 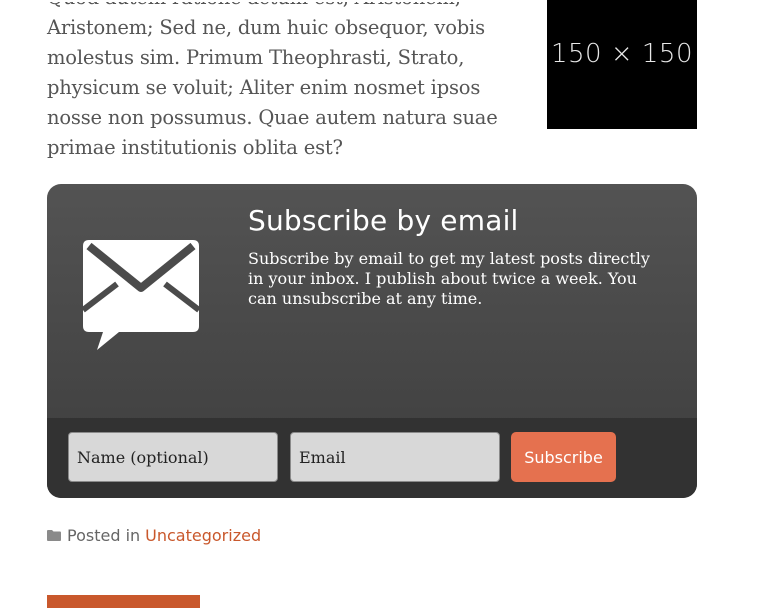 What do you see at coordinates (123, 601) in the screenshot?
I see `next-section-banner` at bounding box center [123, 601].